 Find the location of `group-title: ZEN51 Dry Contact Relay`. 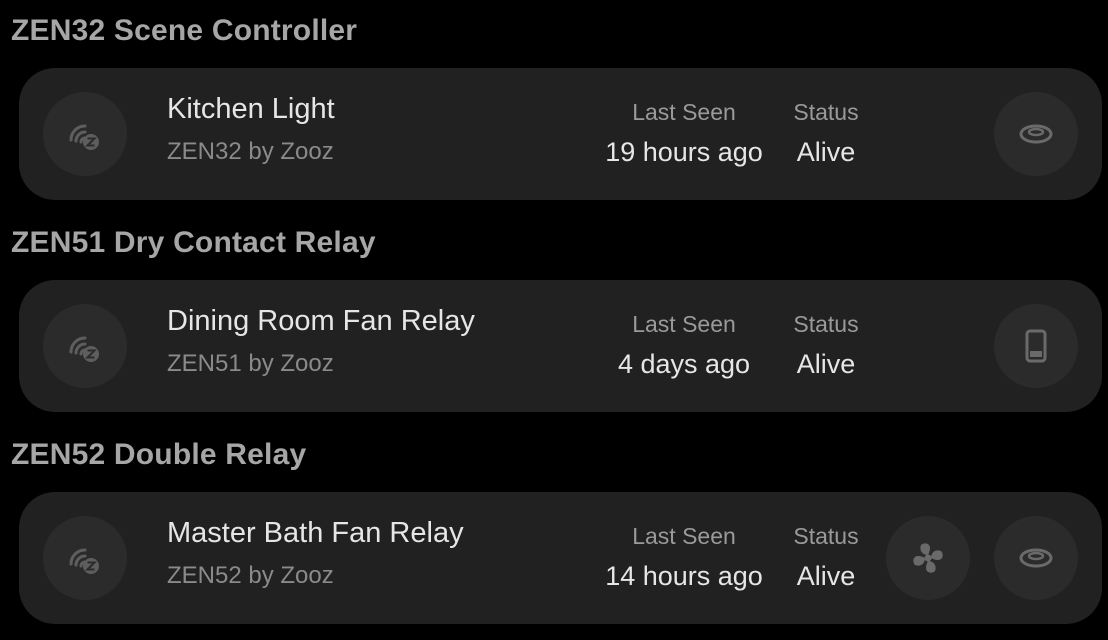

group-title: ZEN51 Dry Contact Relay is located at coordinates (193, 242).